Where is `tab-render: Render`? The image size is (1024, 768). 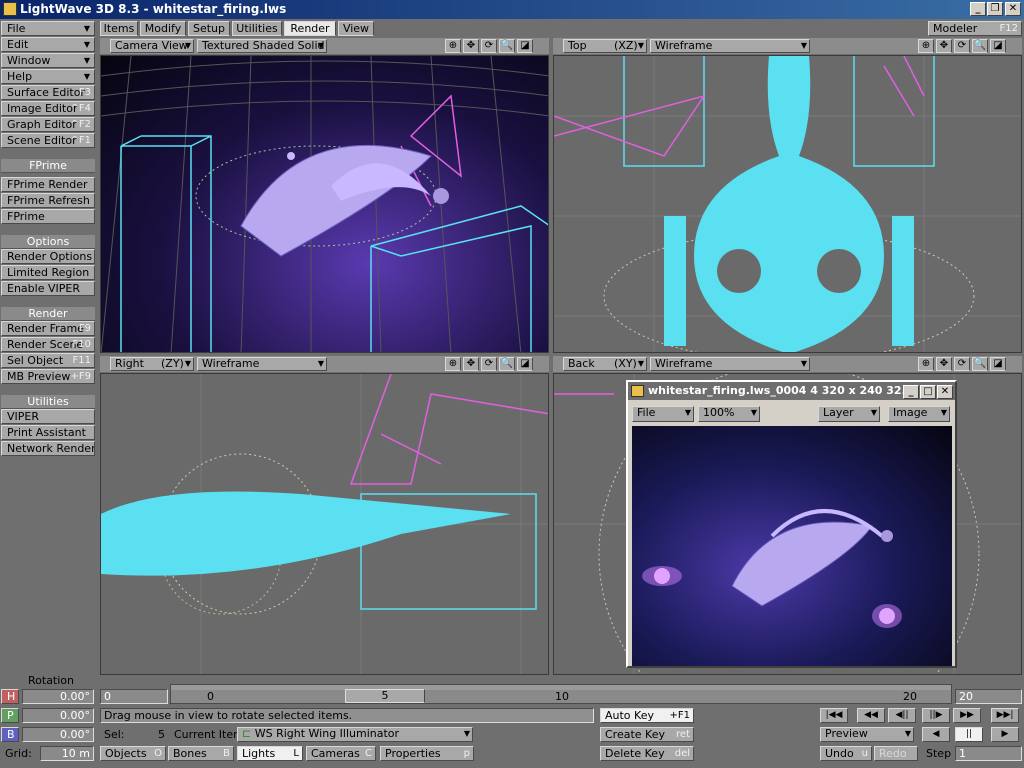
tab-render: Render is located at coordinates (310, 28).